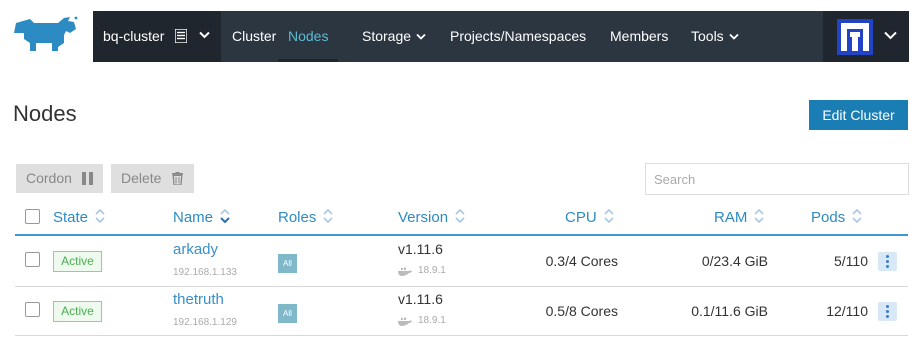  I want to click on select-all-checkbox, so click(32, 216).